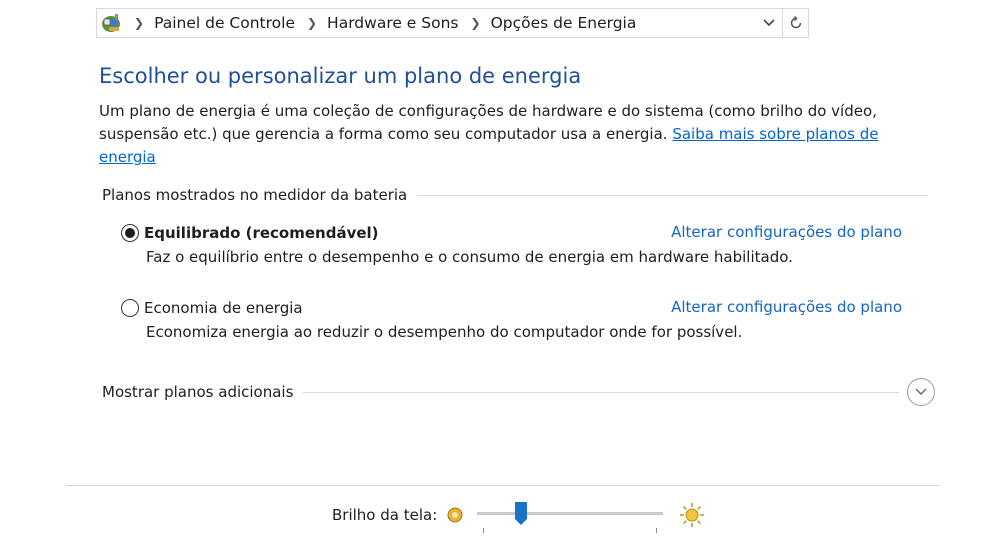  I want to click on radio-selected-dot, so click(130, 233).